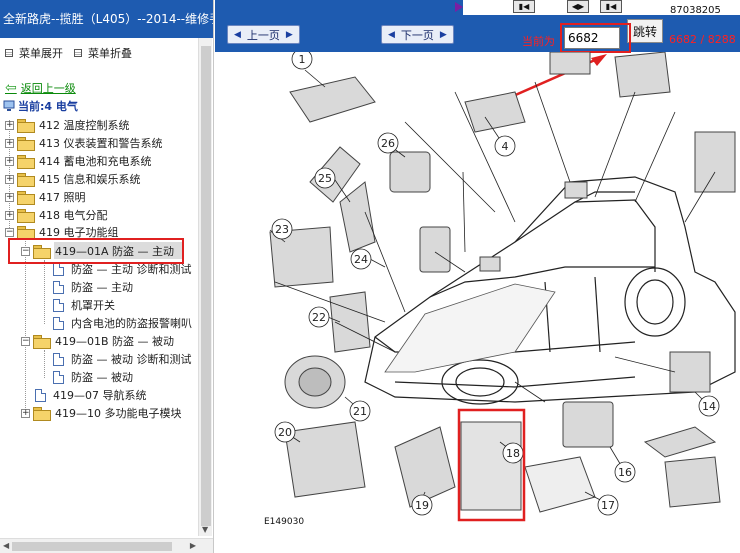 This screenshot has height=553, width=740. Describe the element at coordinates (131, 359) in the screenshot. I see `tree-item-label: 防盗 — 被动 诊断和测试` at that location.